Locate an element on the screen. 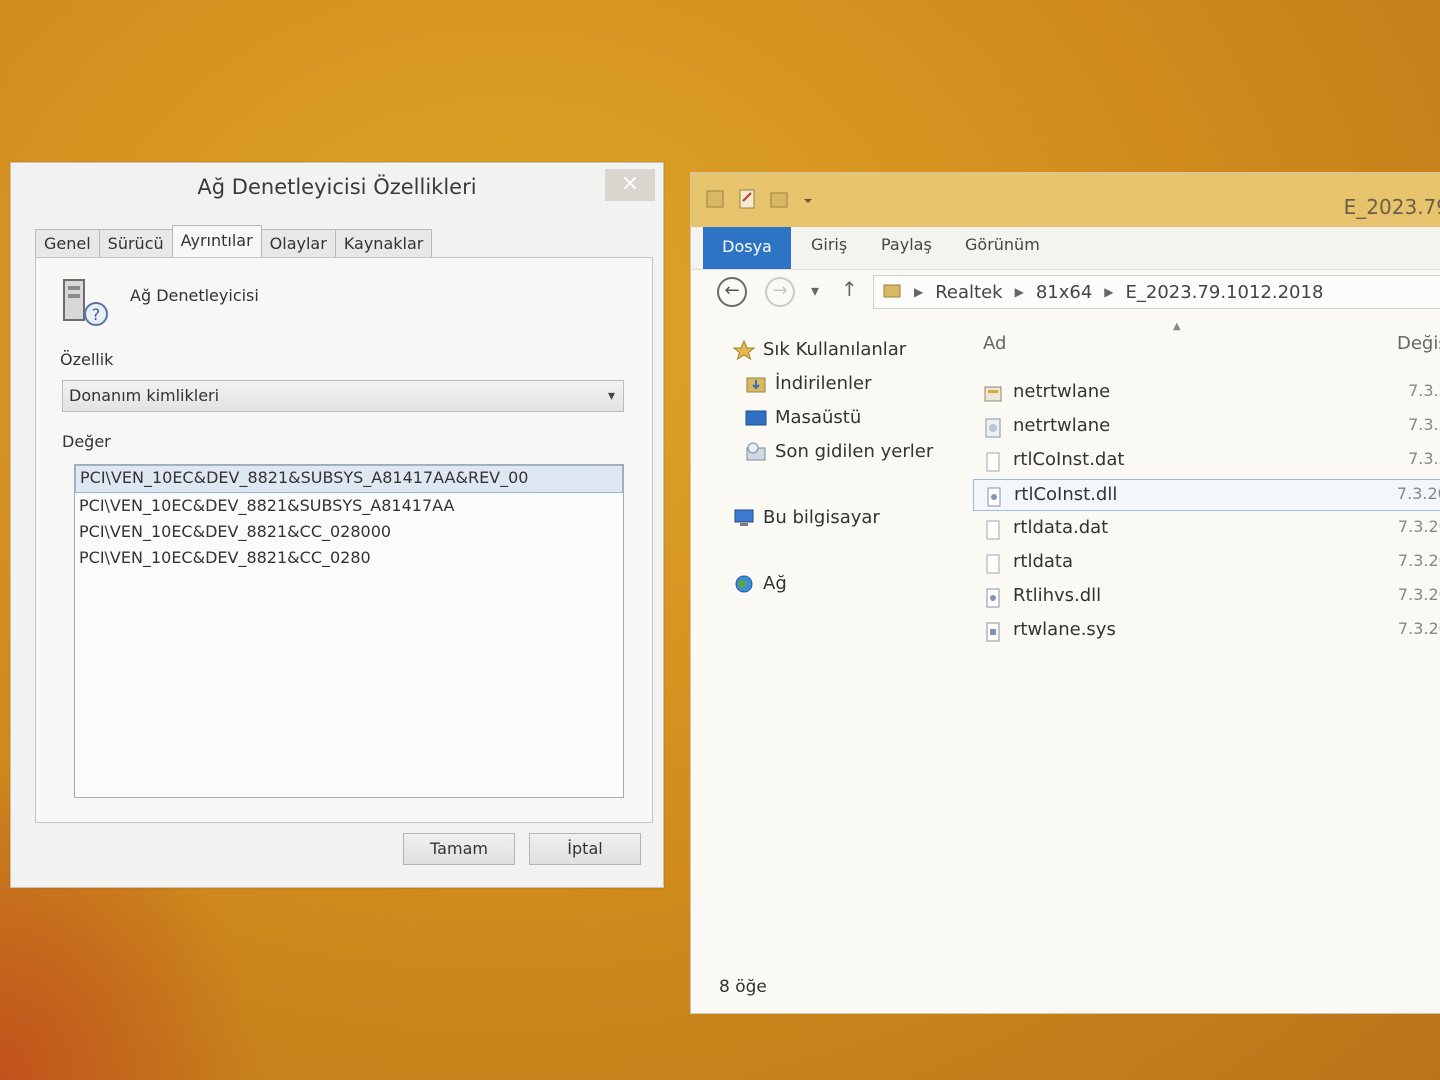 The width and height of the screenshot is (1440, 1080). property-selected-value: Donanım kimlikleri is located at coordinates (144, 395).